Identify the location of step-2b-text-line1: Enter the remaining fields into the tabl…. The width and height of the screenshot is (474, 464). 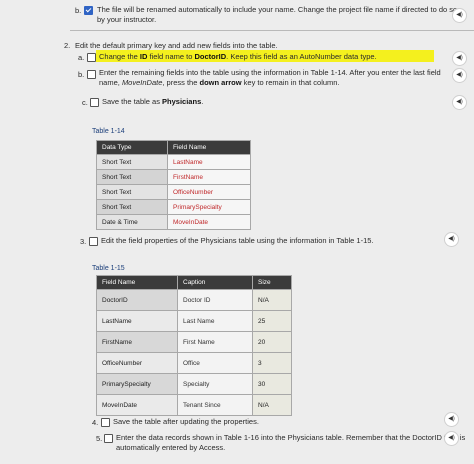
(270, 72).